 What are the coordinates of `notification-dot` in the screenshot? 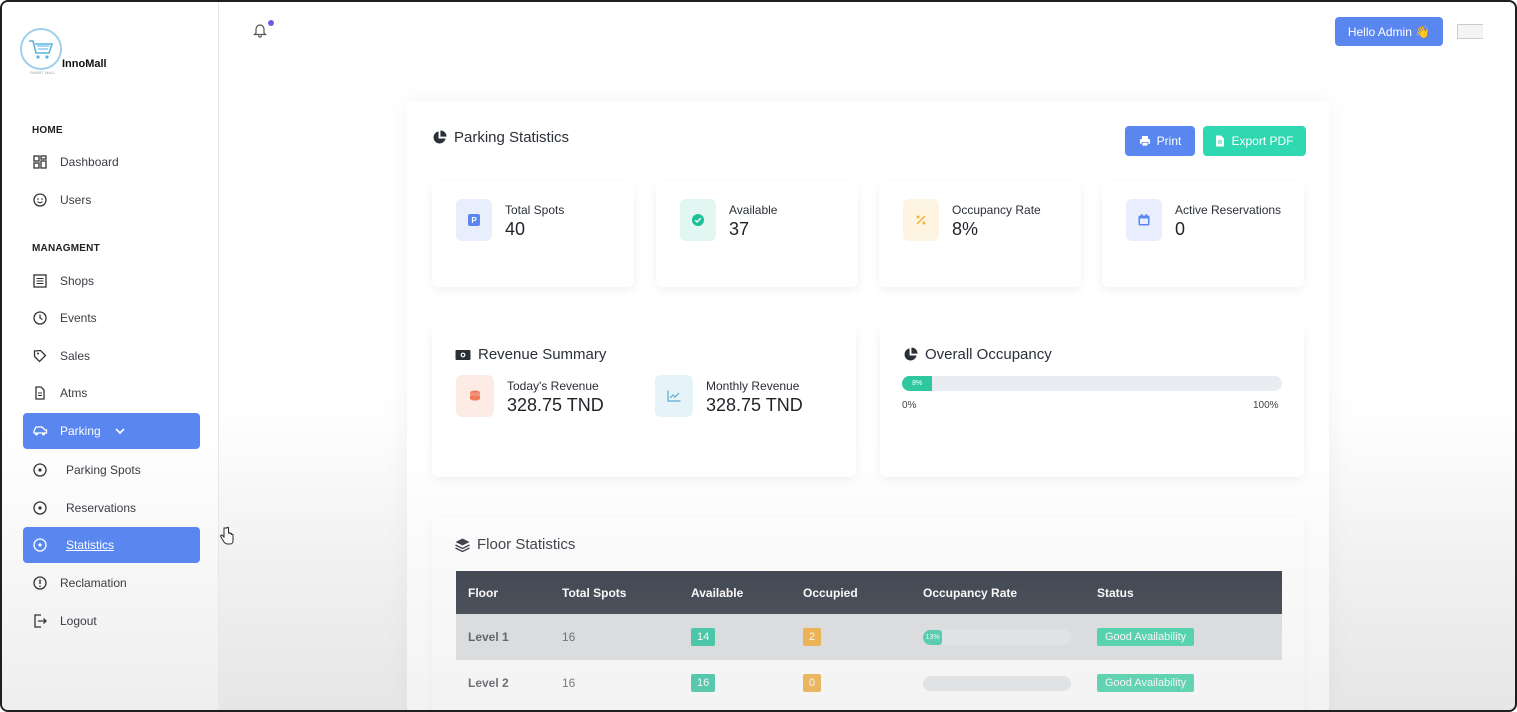 It's located at (271, 23).